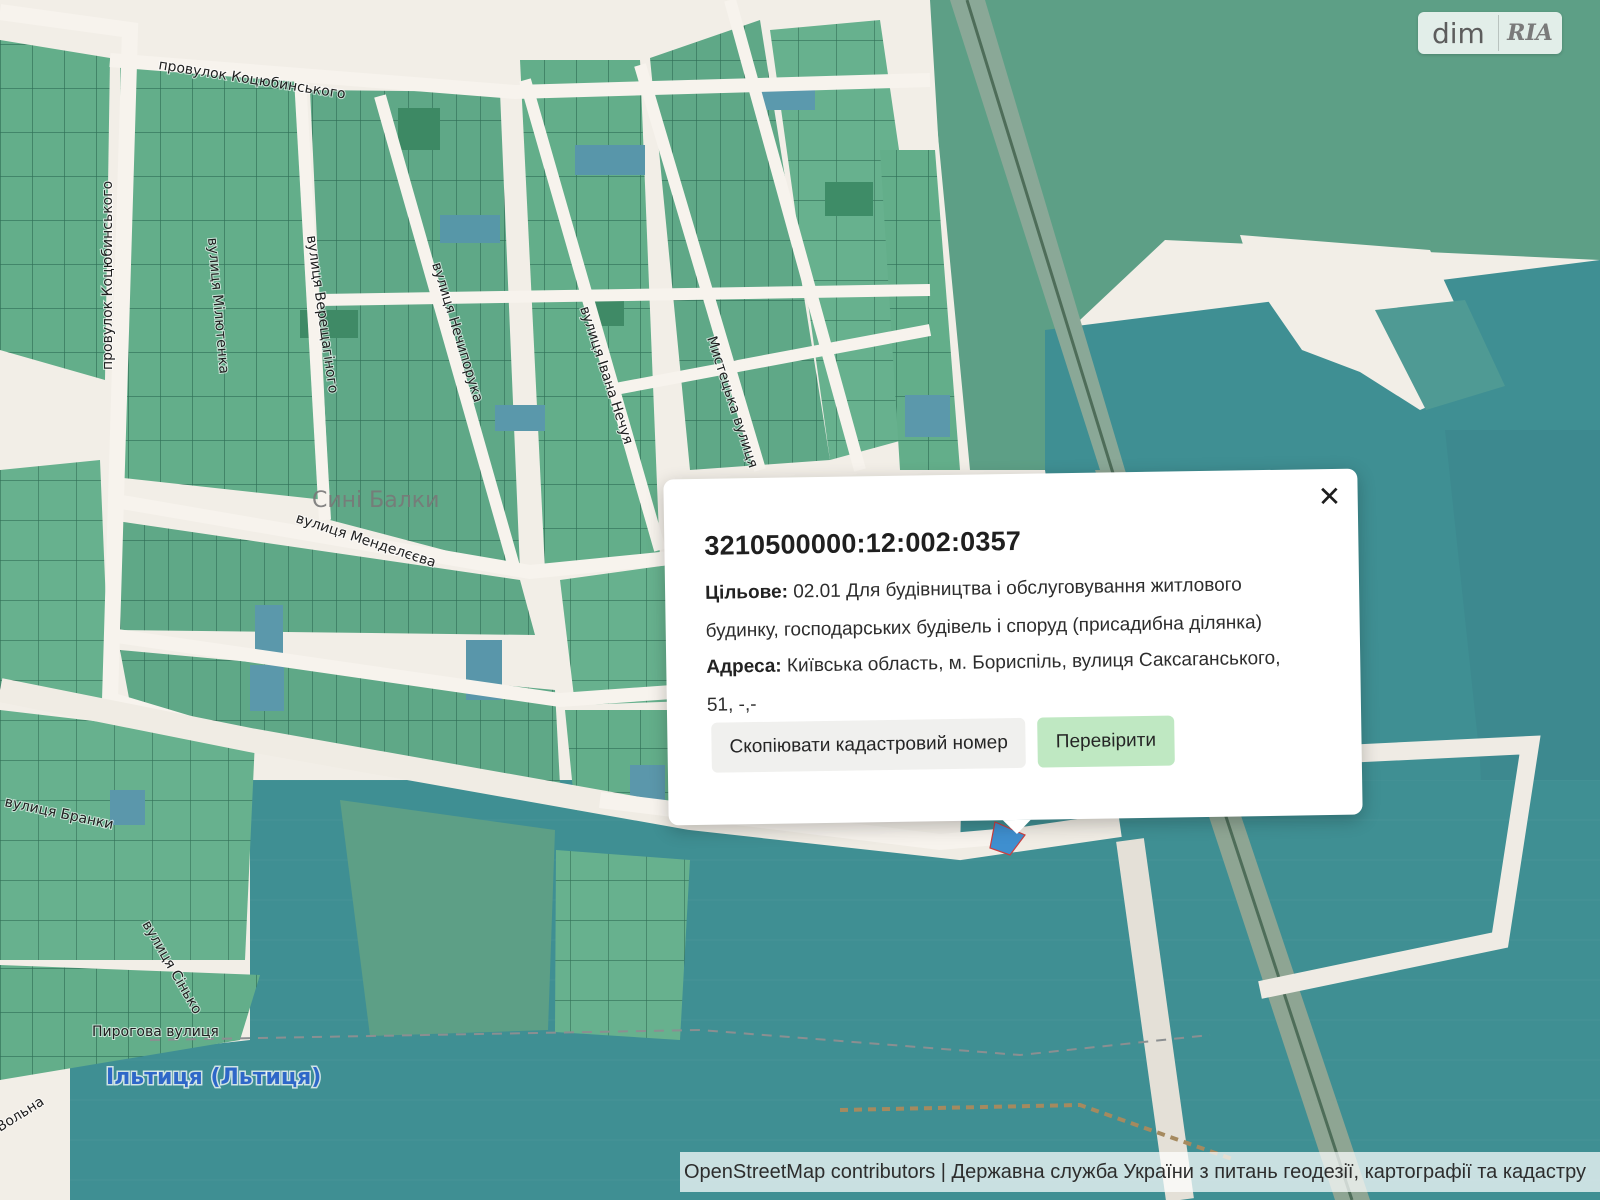 This screenshot has height=1200, width=1600. I want to click on check-button: Перевірити, so click(1106, 741).